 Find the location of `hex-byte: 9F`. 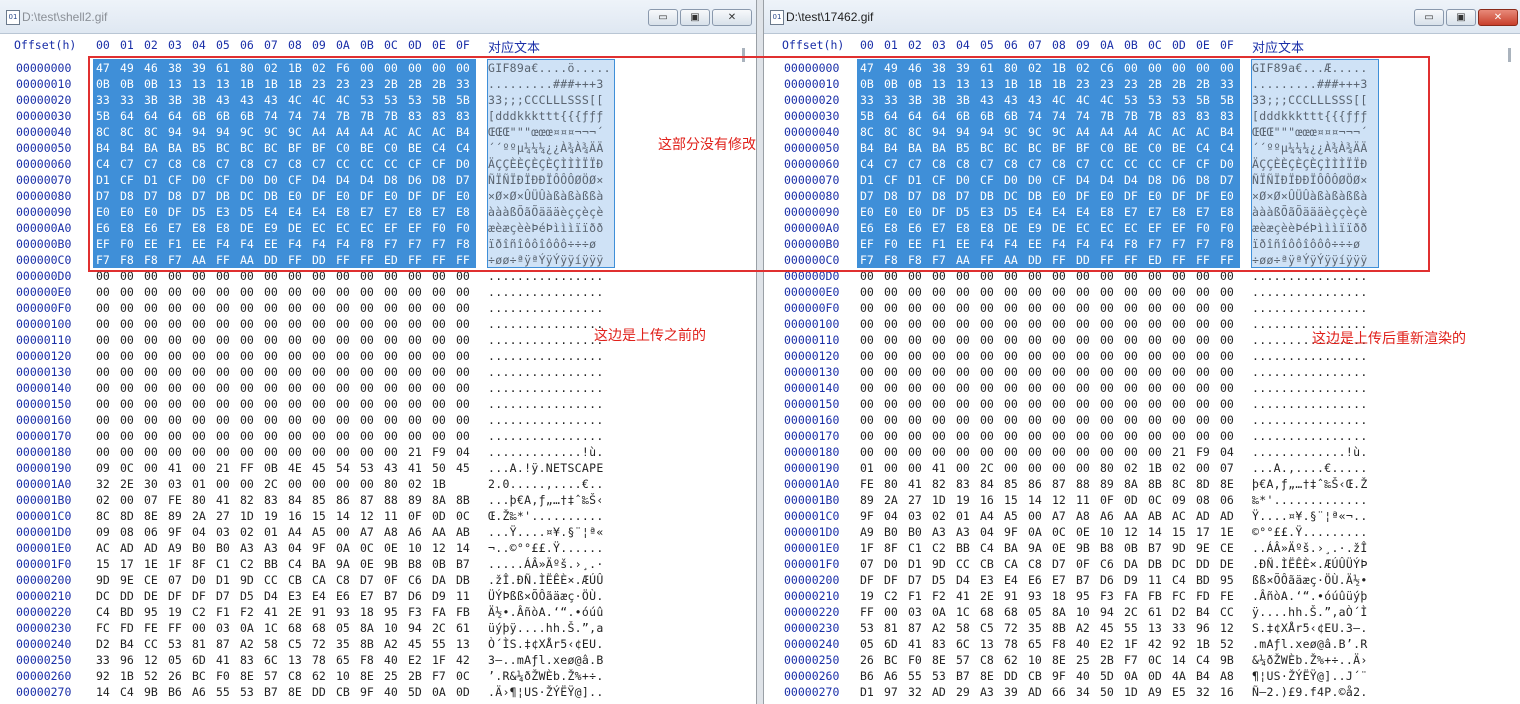

hex-byte: 9F is located at coordinates (1011, 532).